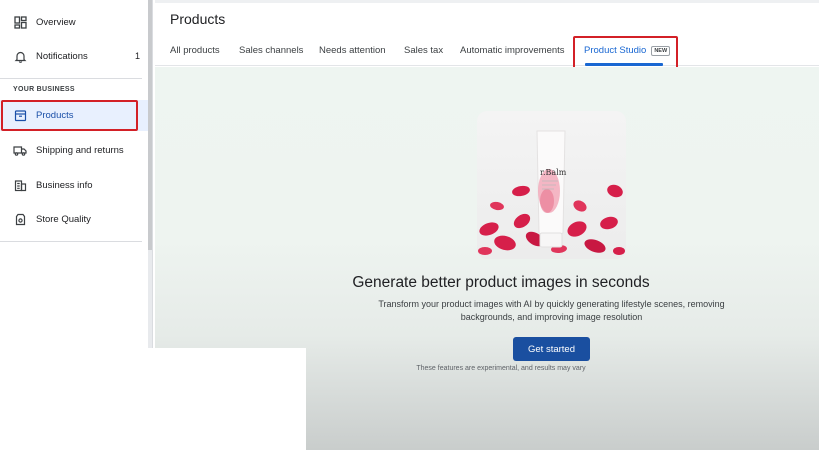  Describe the element at coordinates (198, 19) in the screenshot. I see `page-title: Products` at that location.